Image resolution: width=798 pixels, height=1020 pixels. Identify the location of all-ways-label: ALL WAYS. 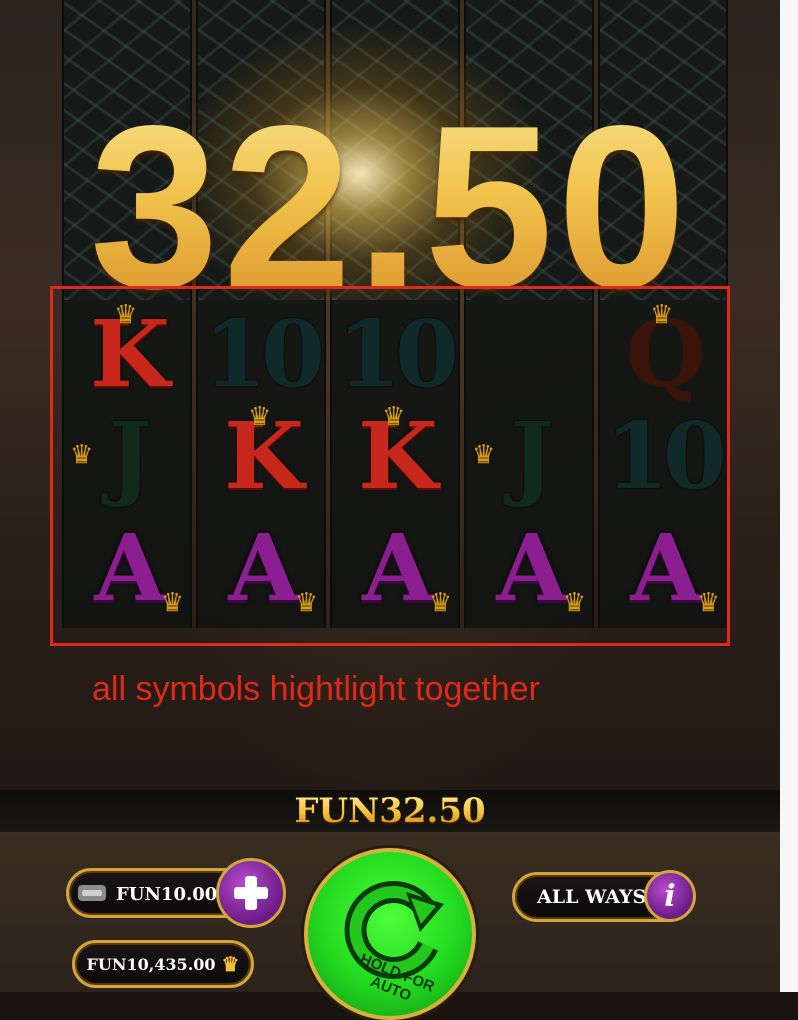
(592, 897).